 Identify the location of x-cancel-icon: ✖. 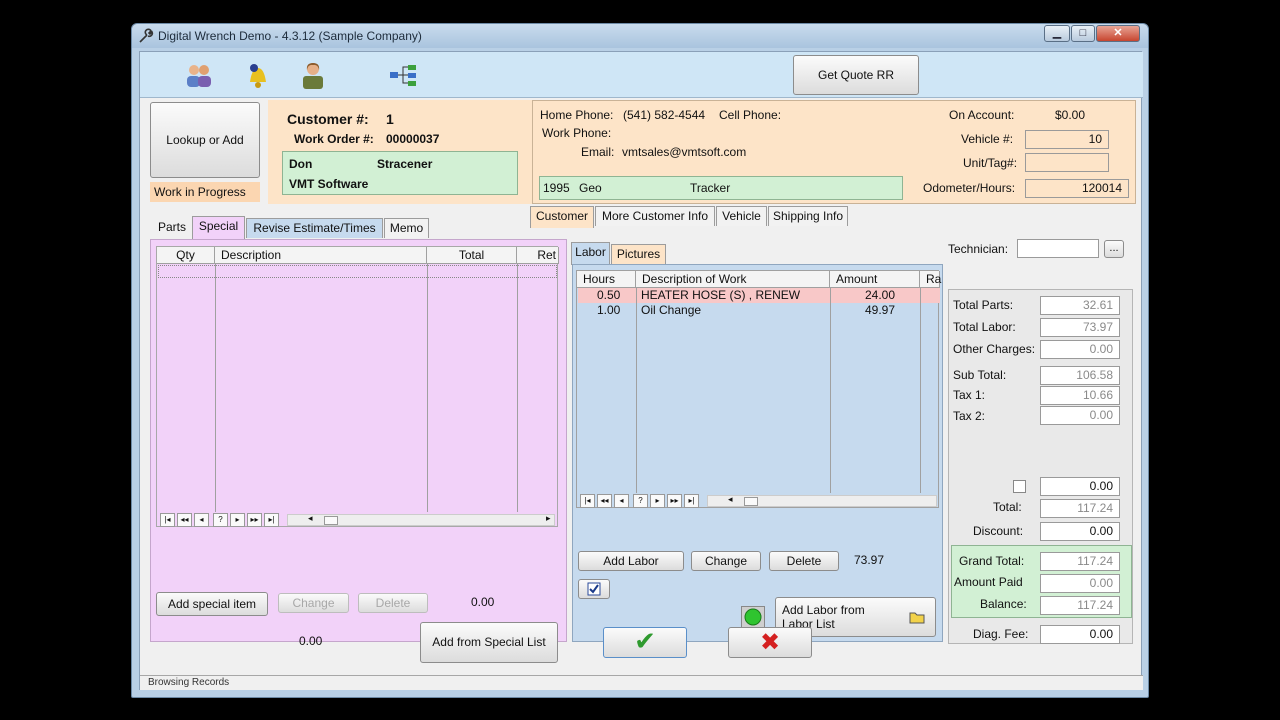
(770, 642).